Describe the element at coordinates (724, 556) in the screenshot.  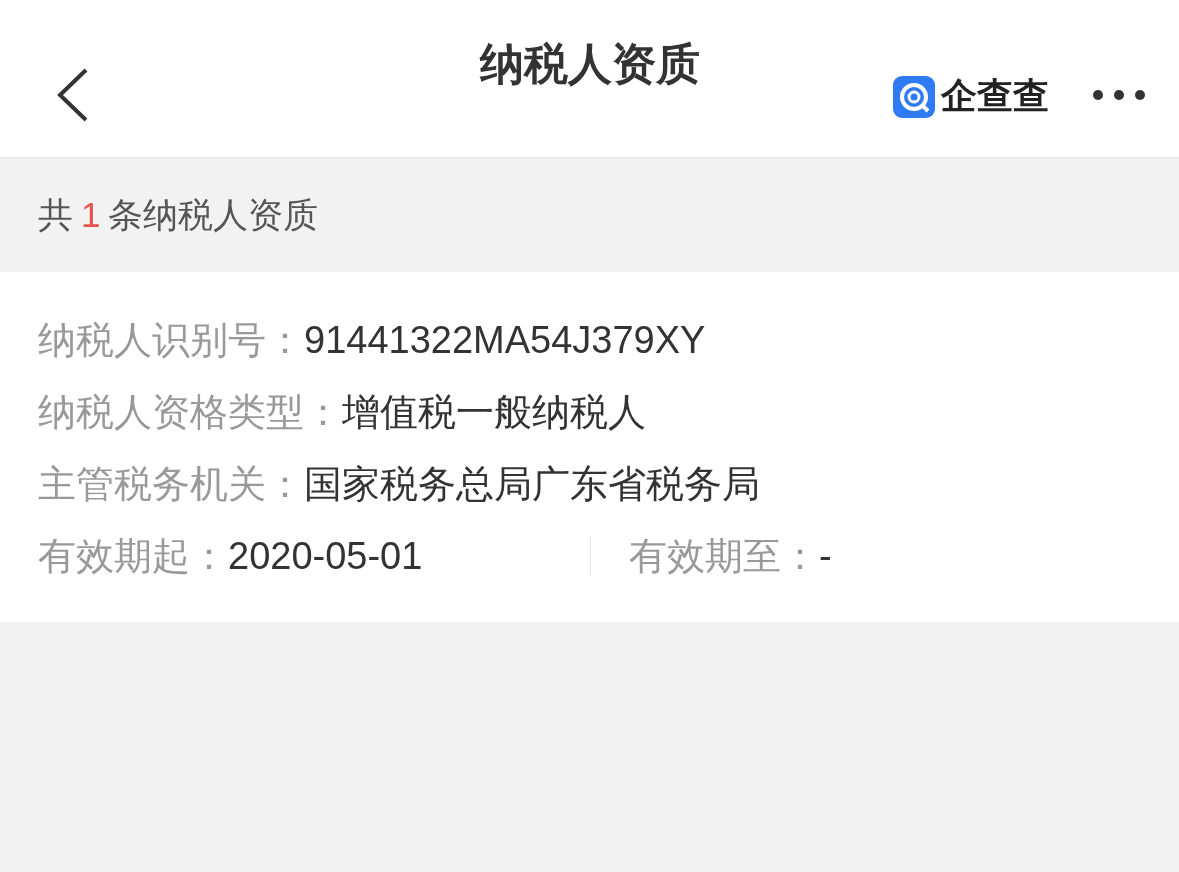
I see `field-label: 有效期至：` at that location.